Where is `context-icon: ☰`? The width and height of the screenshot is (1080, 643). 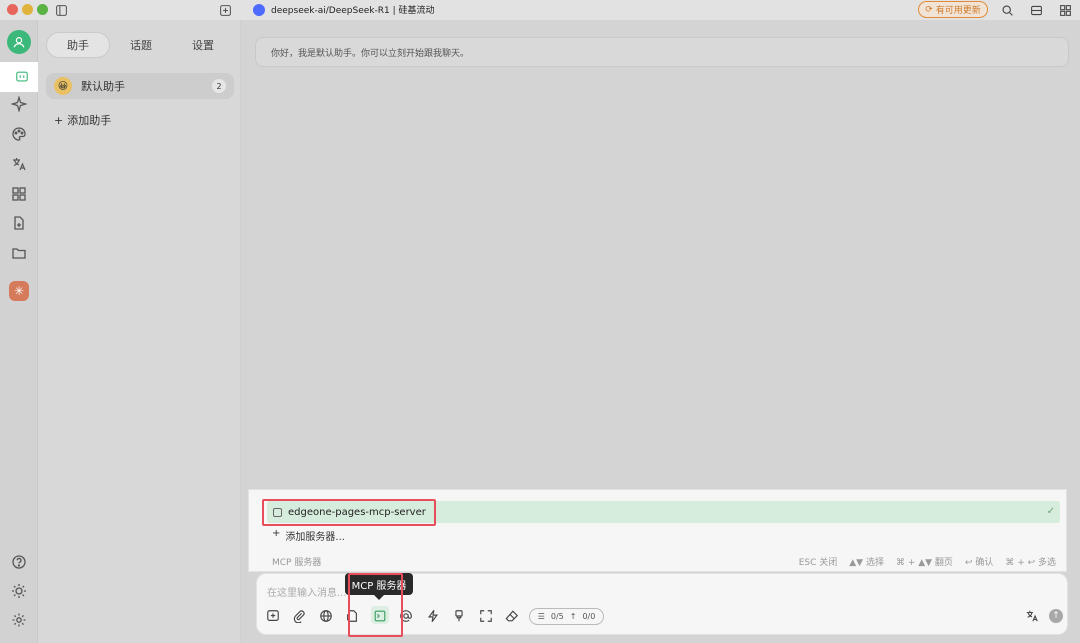 context-icon: ☰ is located at coordinates (541, 616).